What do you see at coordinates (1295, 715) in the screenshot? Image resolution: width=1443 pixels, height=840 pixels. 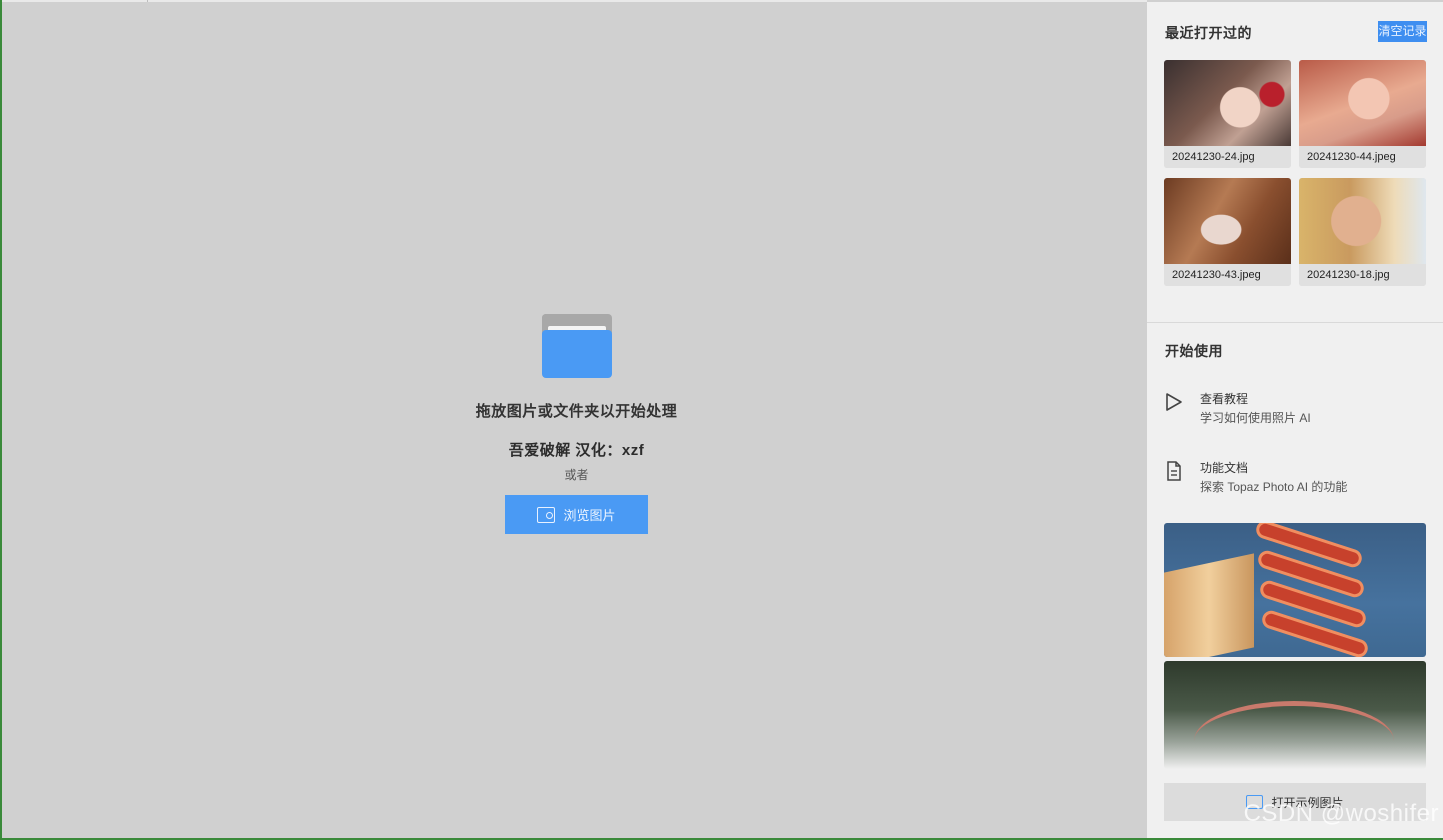 I see `sample-image-landscape` at bounding box center [1295, 715].